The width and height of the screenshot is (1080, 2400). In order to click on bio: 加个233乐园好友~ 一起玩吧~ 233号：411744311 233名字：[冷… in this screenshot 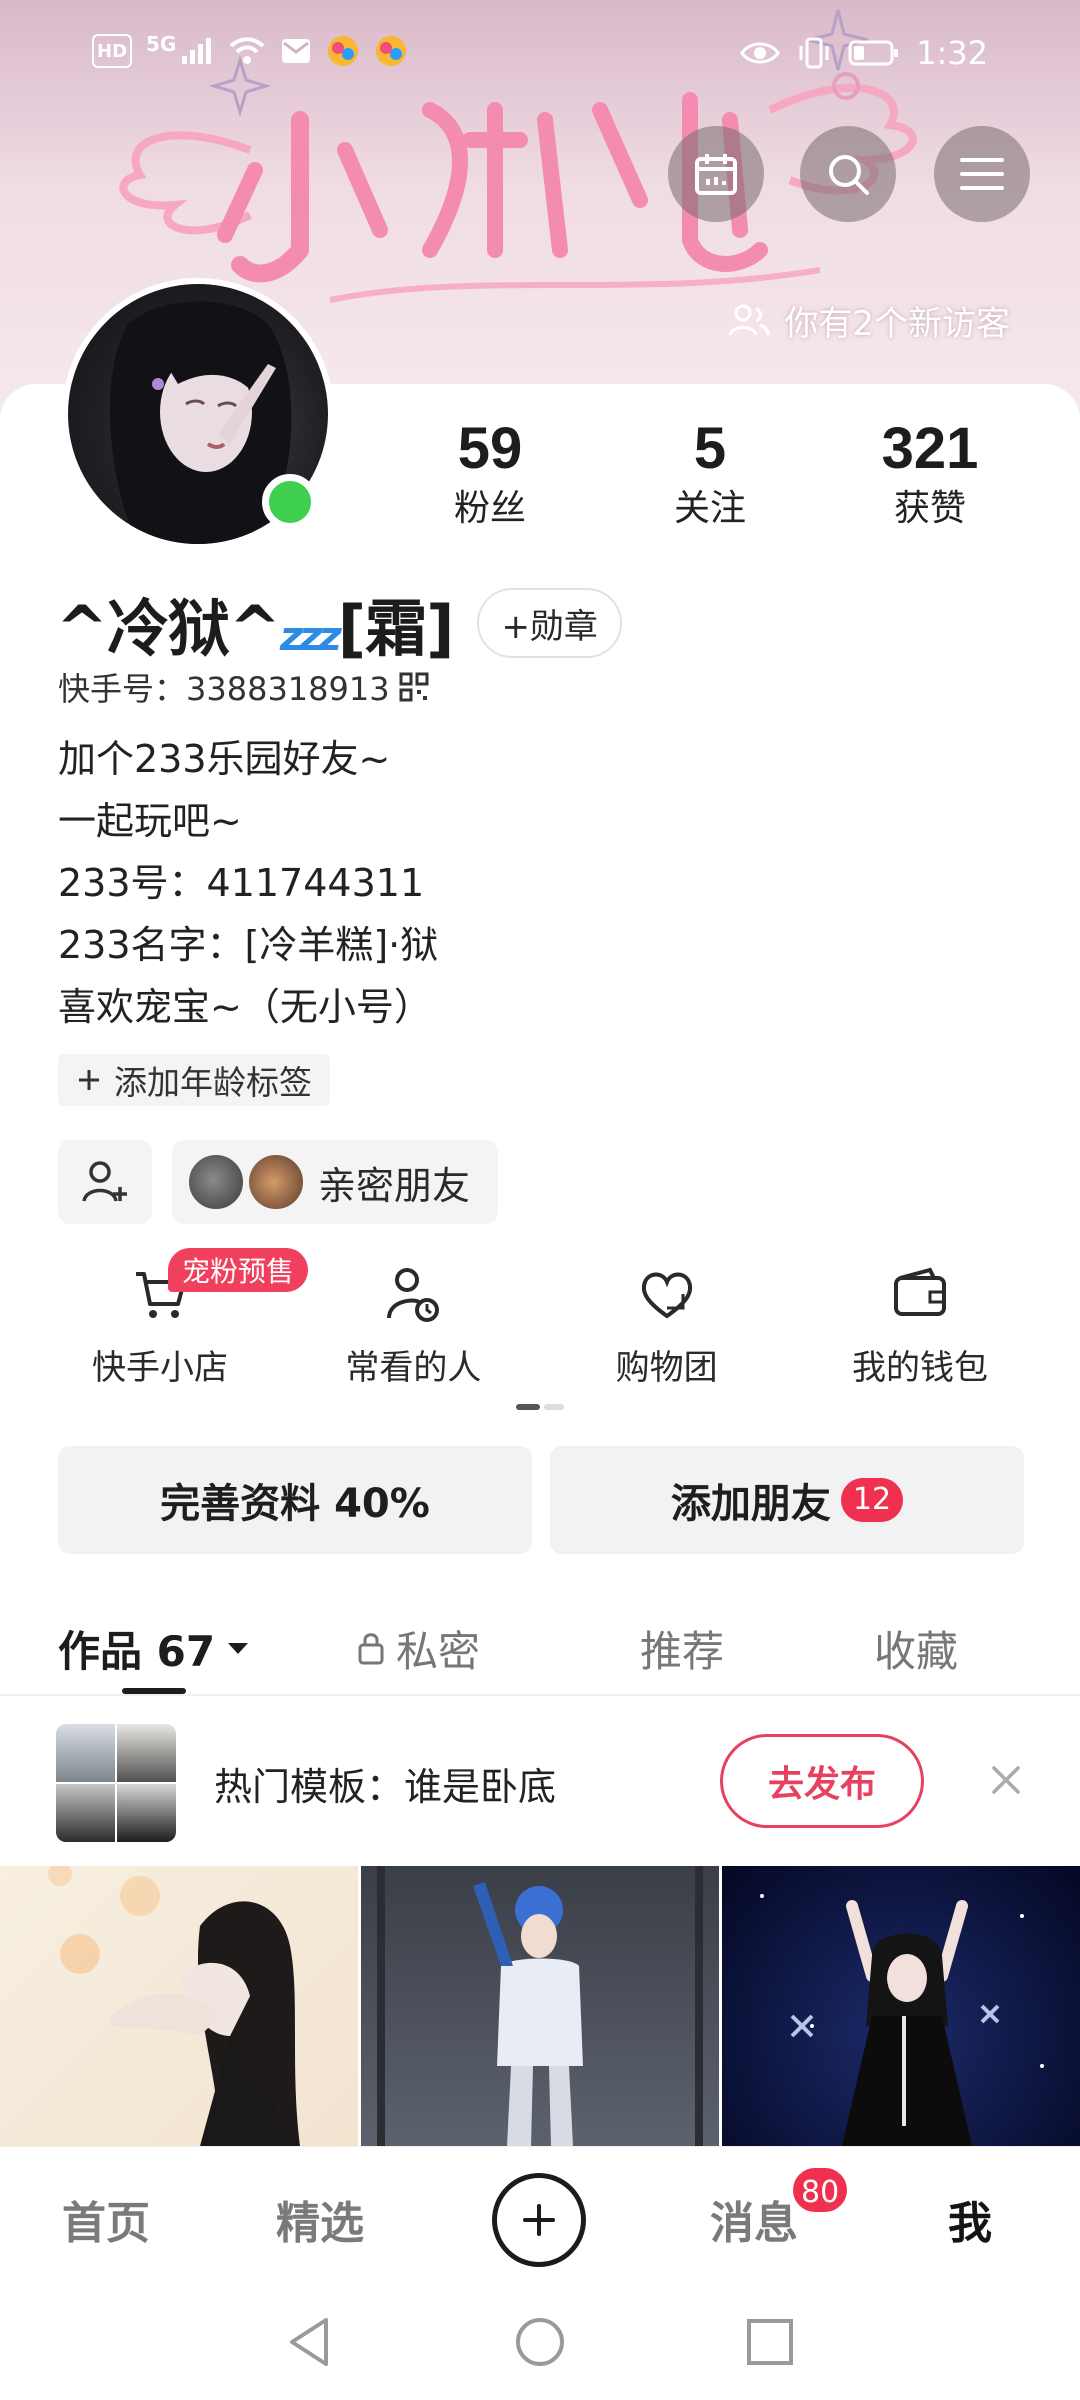, I will do `click(248, 883)`.